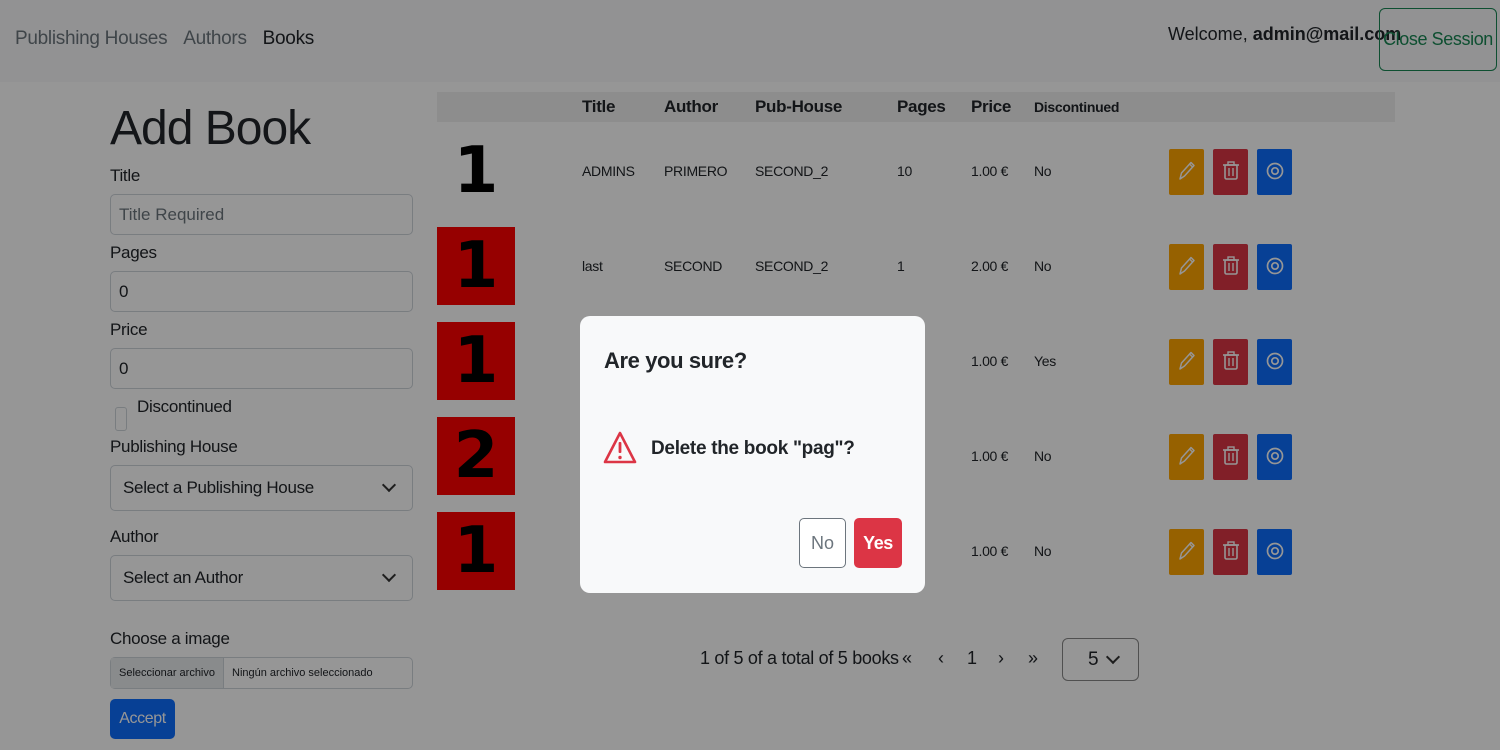 The height and width of the screenshot is (750, 1500). I want to click on dialog-message: Delete the book "pag"?, so click(753, 448).